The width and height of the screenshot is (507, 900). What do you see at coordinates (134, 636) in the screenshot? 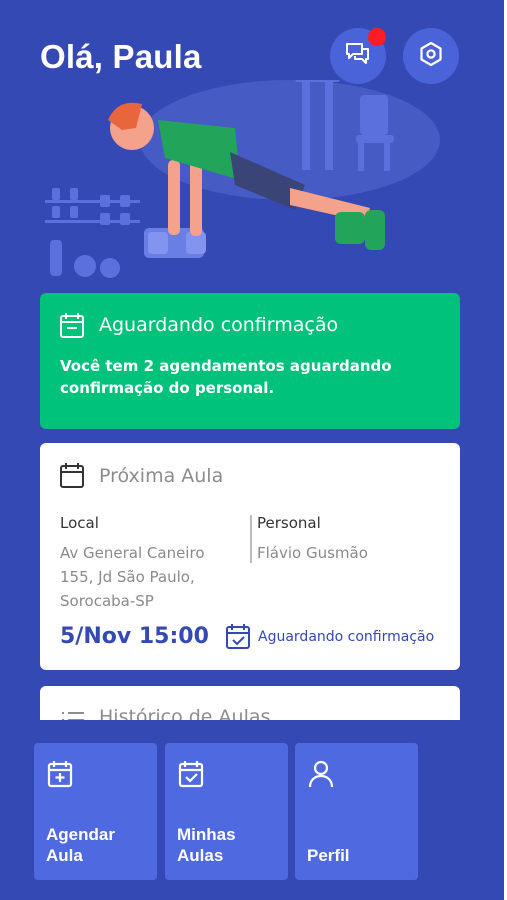
I see `class-datetime: 5/Nov 15:00` at bounding box center [134, 636].